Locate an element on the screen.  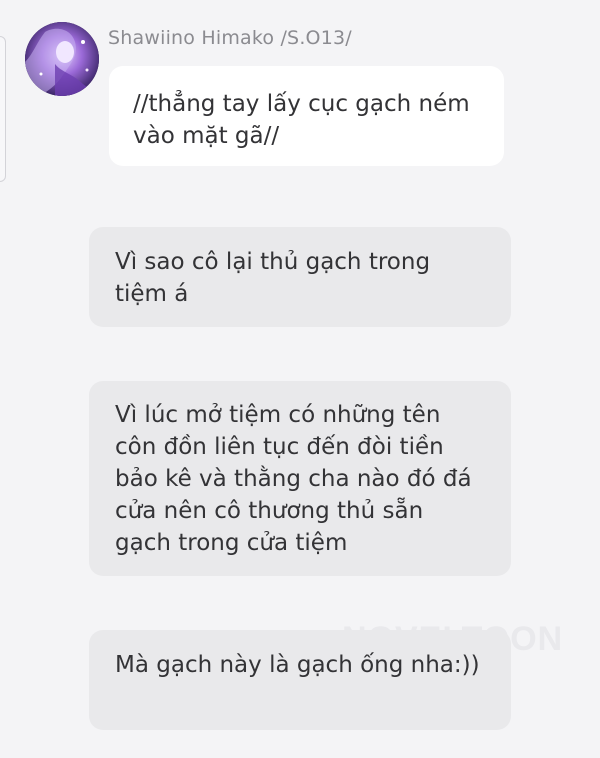
received-message-bubble: Vì sao cô lại thủ gạch trong tiệm á is located at coordinates (300, 277).